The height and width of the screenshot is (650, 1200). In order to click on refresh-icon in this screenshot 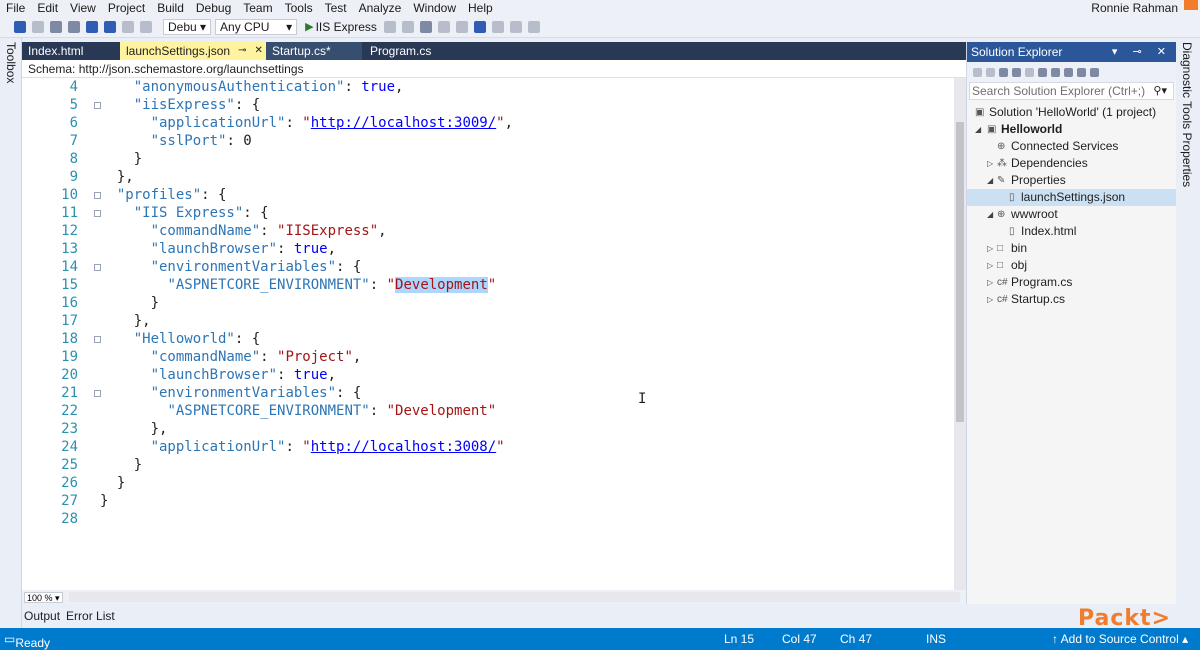, I will do `click(389, 26)`.